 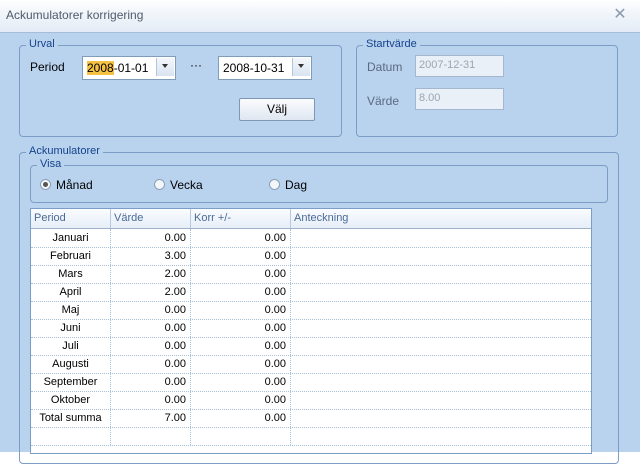 I want to click on column-header-korr: Korr +/-, so click(x=241, y=218).